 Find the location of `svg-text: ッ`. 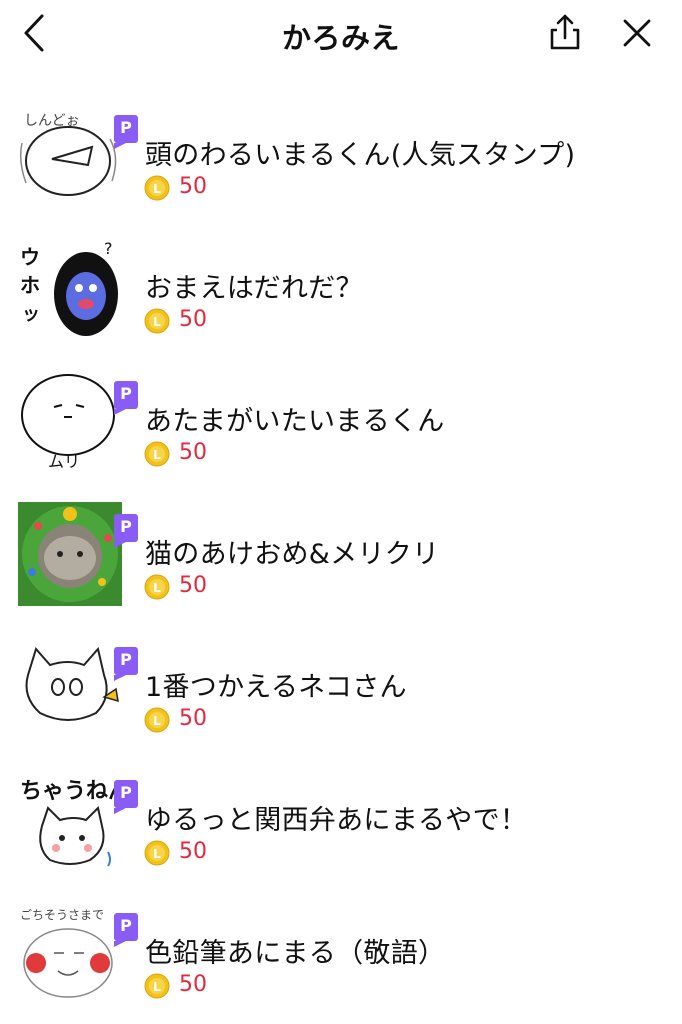

svg-text: ッ is located at coordinates (31, 314).